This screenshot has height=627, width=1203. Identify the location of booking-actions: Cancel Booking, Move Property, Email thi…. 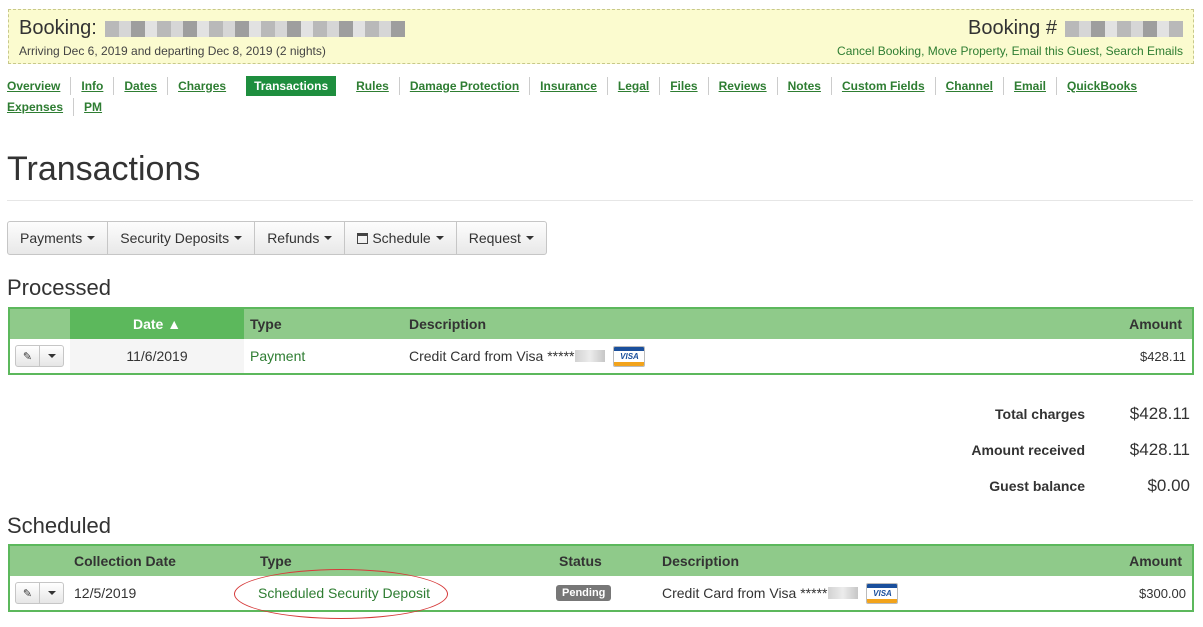
(1010, 51).